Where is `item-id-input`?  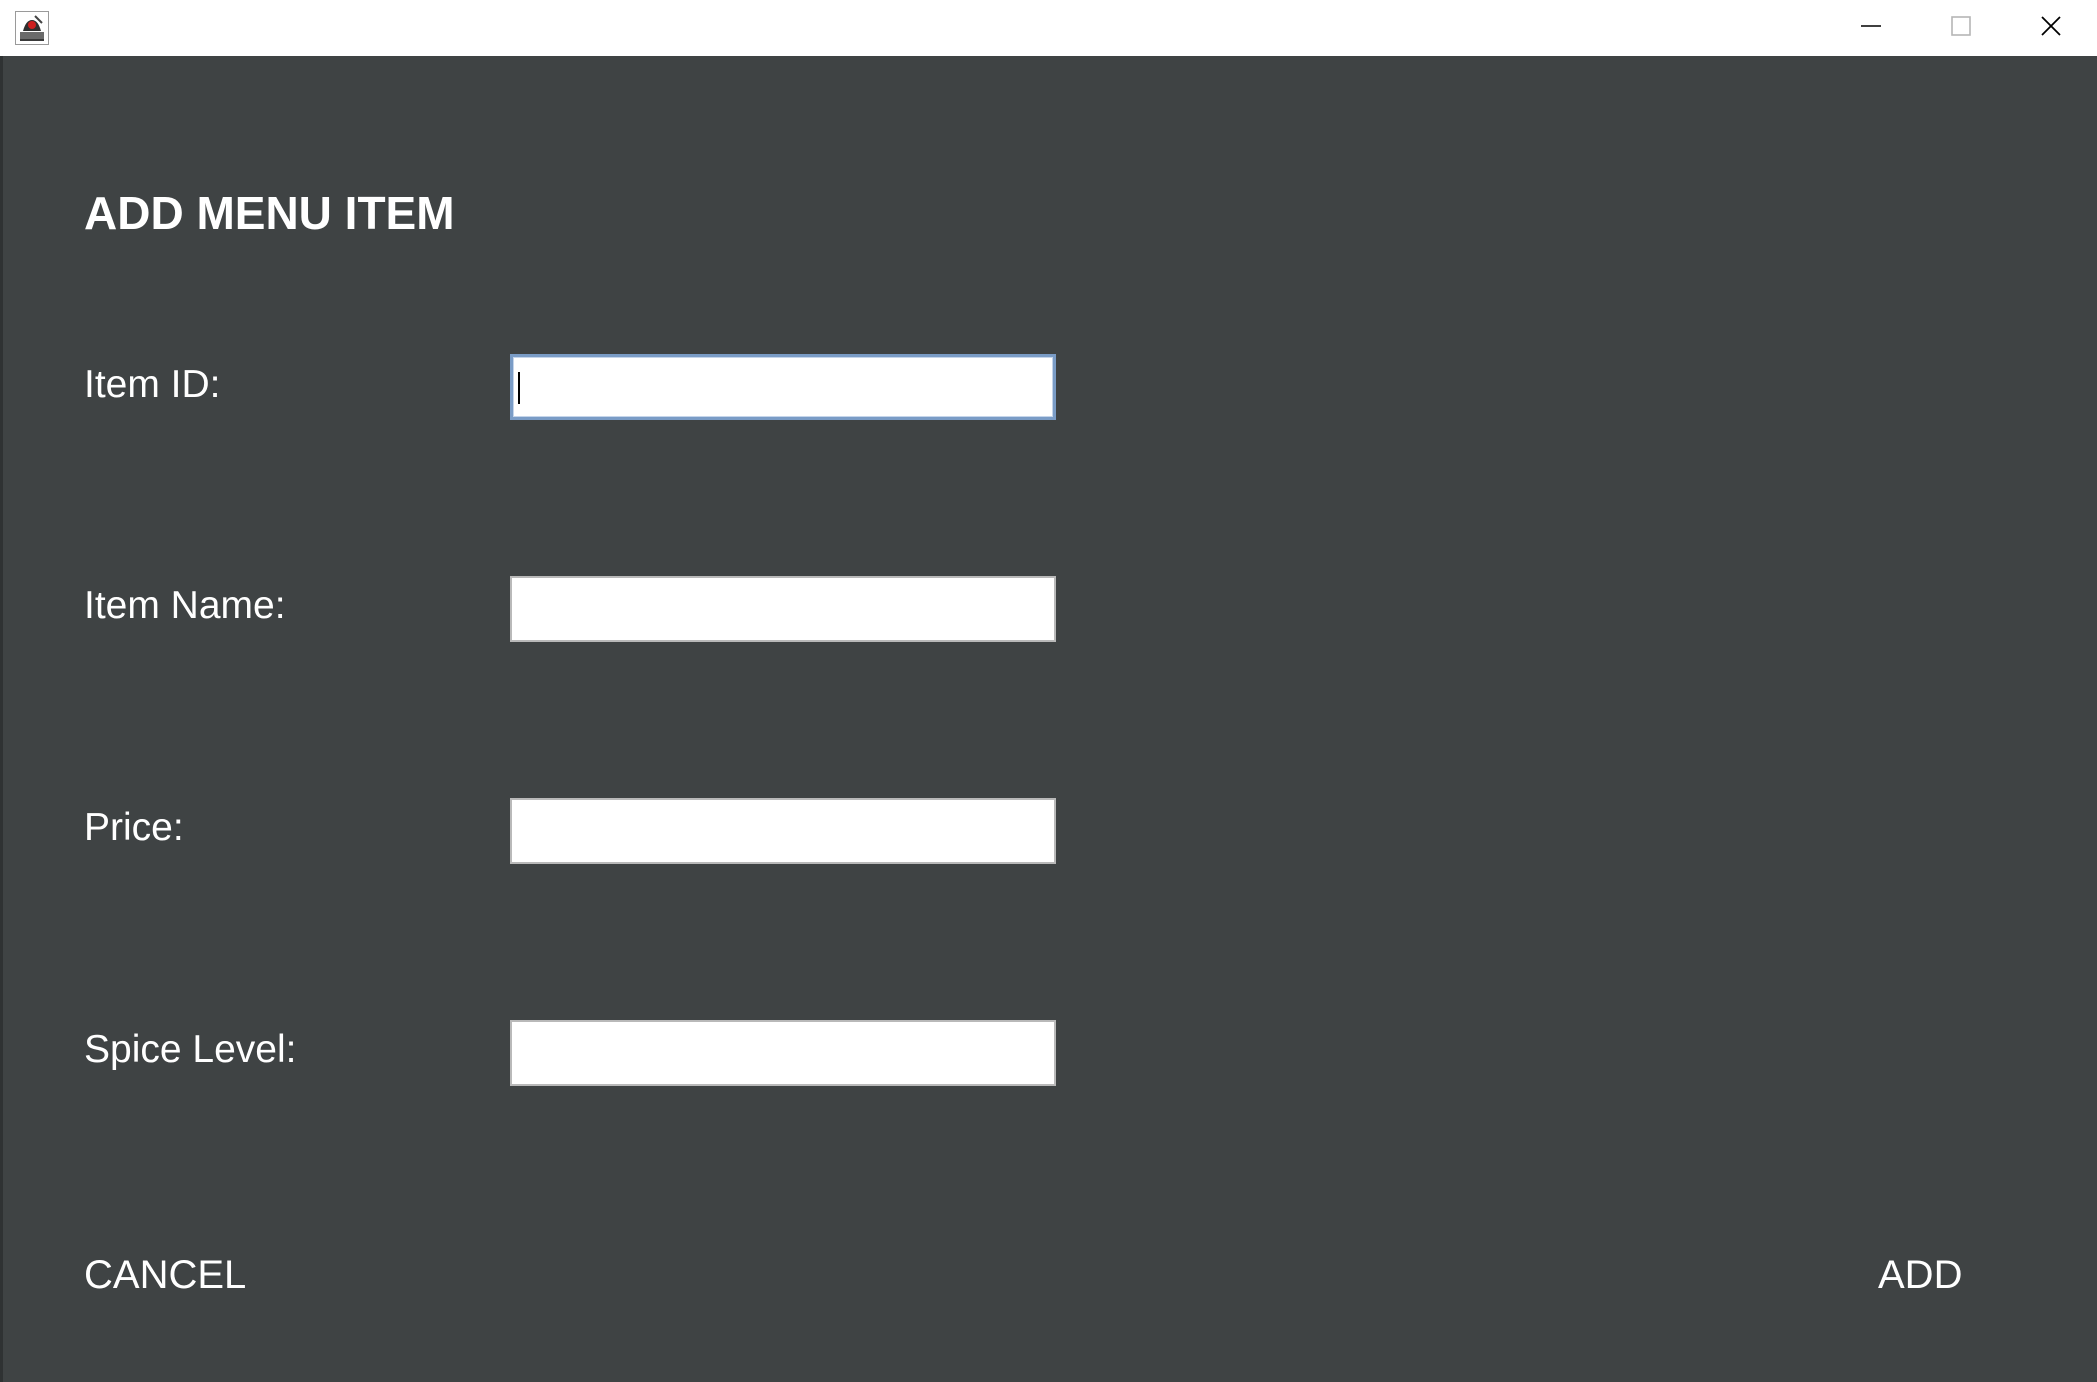
item-id-input is located at coordinates (783, 387).